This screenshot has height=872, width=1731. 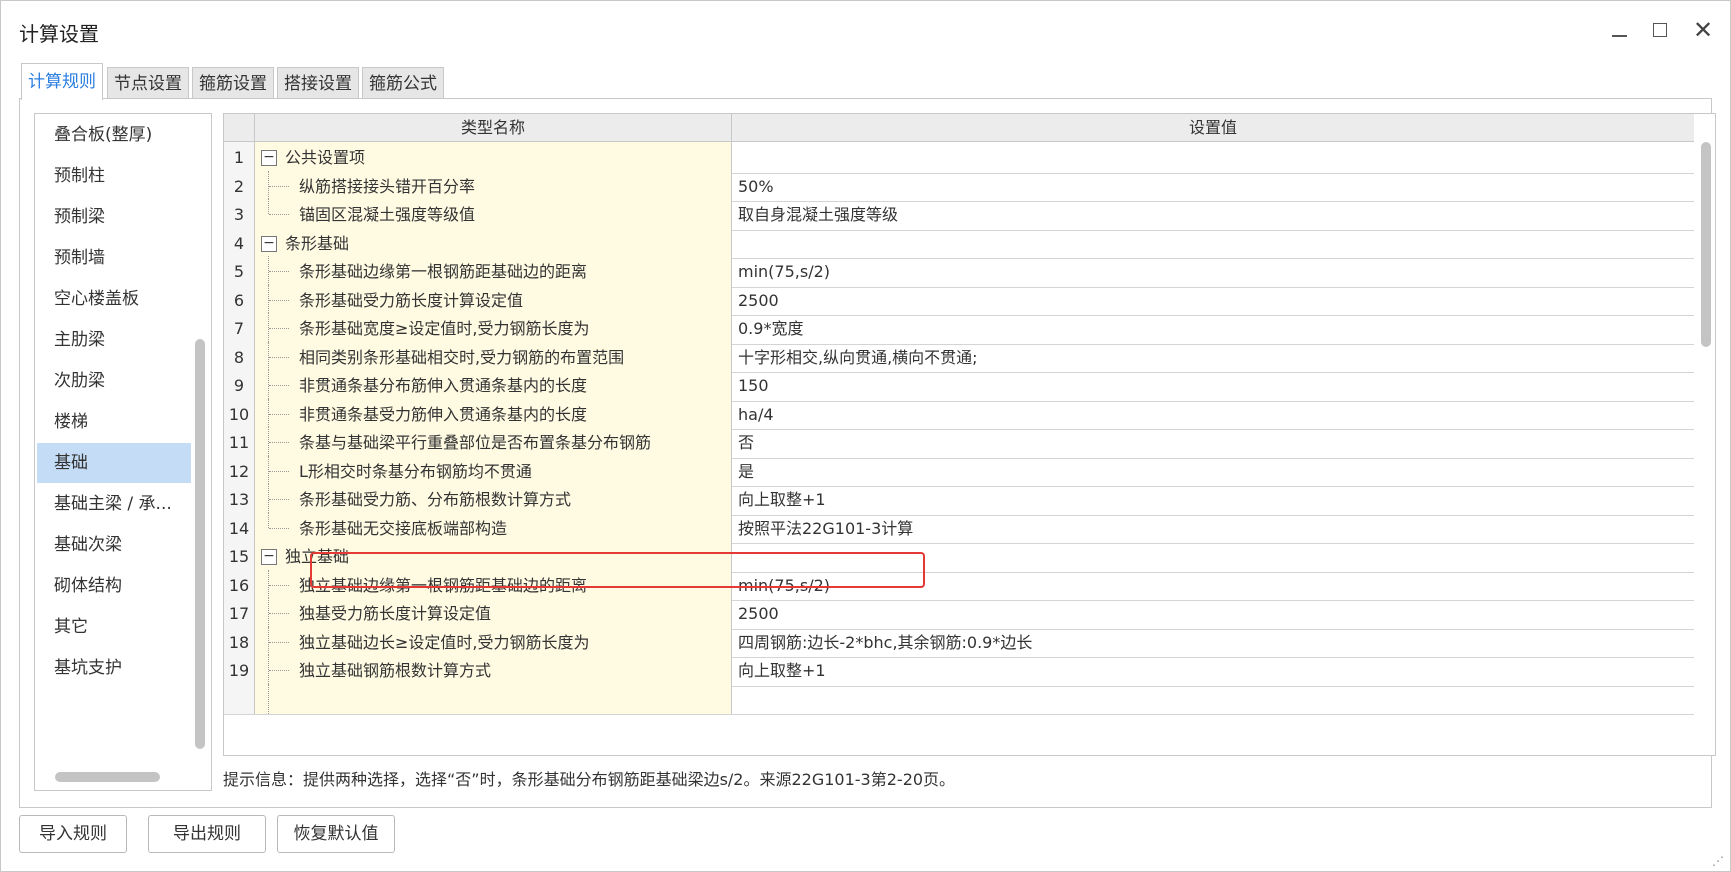 I want to click on row-value-cell: 按照平法22G101-3计算, so click(x=1213, y=528).